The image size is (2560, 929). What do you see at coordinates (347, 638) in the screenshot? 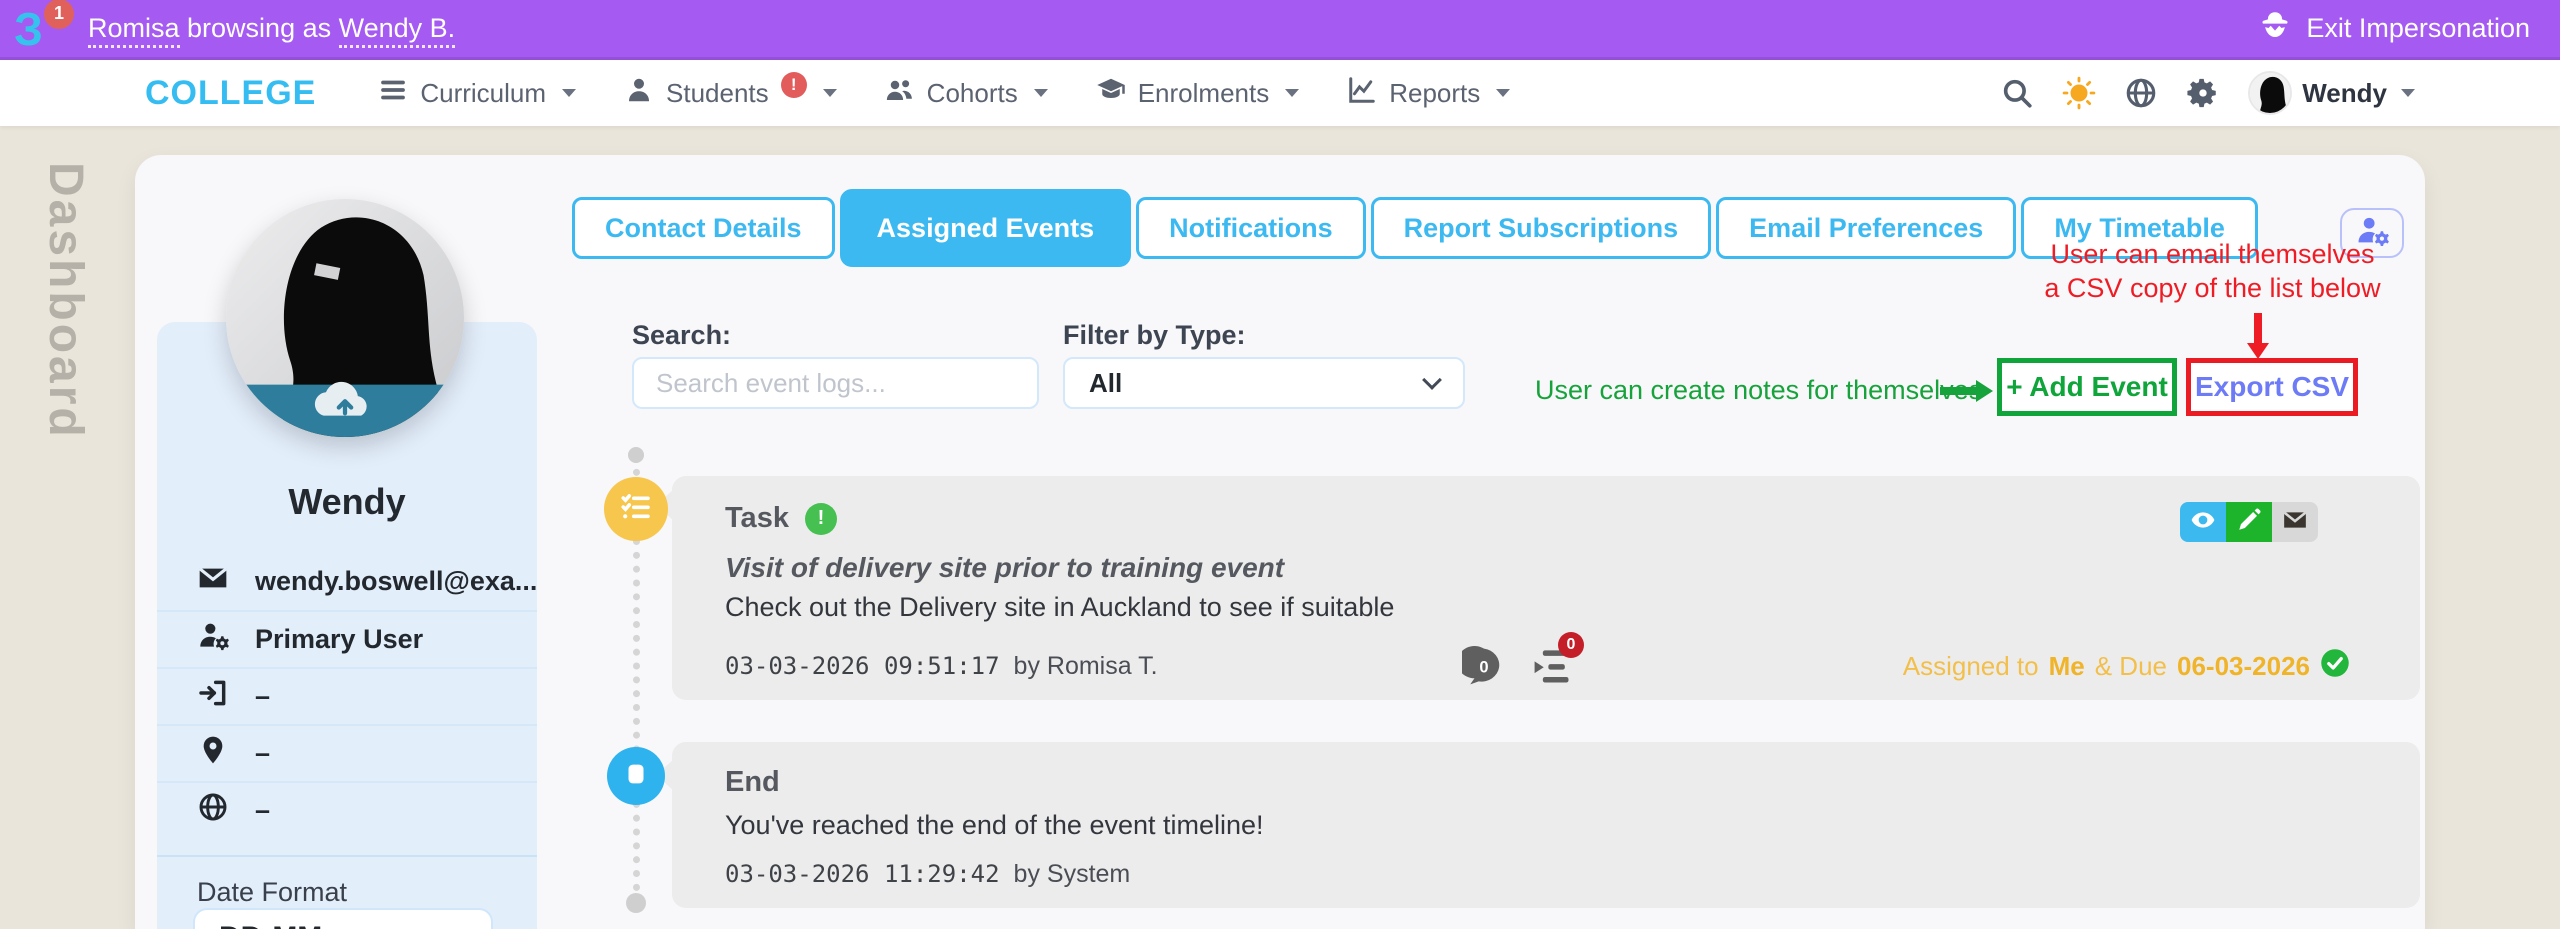
I see `detail-row-role: Primary User` at bounding box center [347, 638].